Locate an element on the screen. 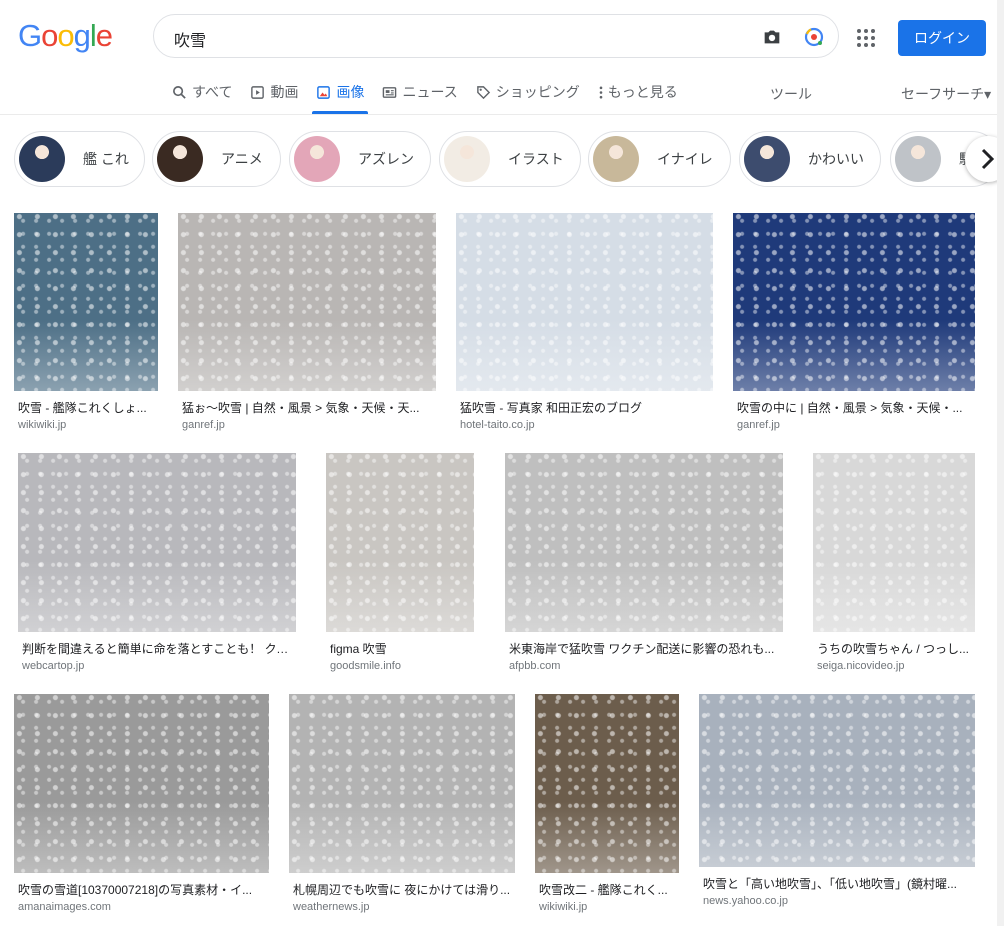 The height and width of the screenshot is (926, 1004). tab-videos: 動画 is located at coordinates (274, 92).